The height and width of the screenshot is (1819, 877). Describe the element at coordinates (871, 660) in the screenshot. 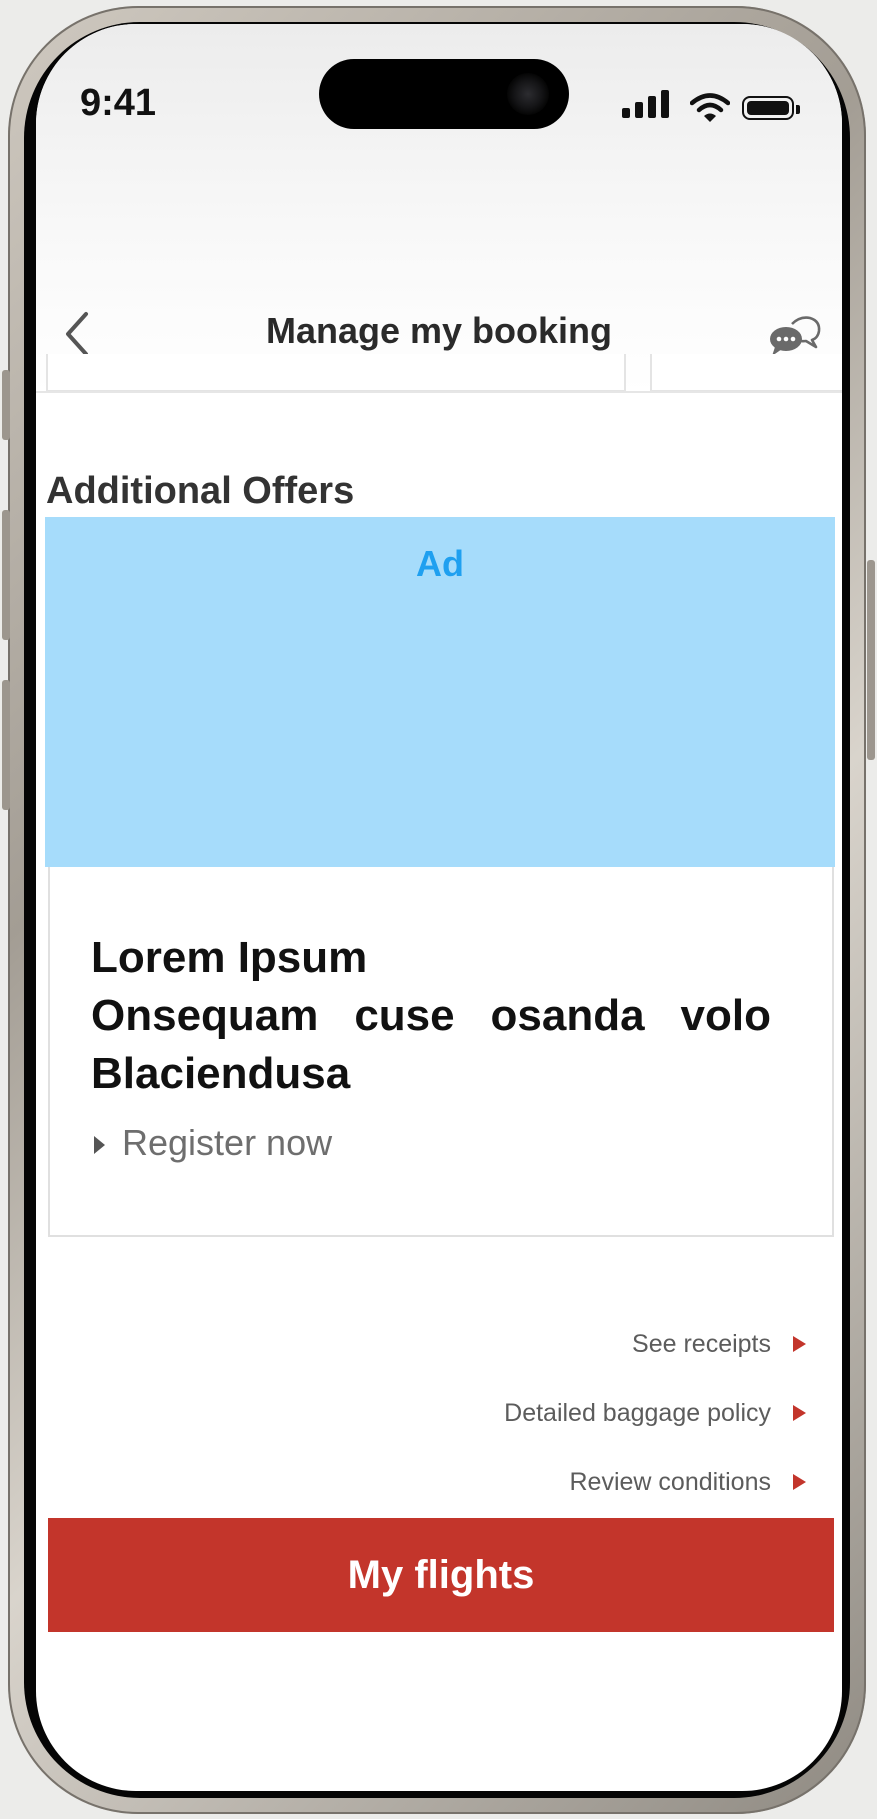

I see `power-button` at that location.